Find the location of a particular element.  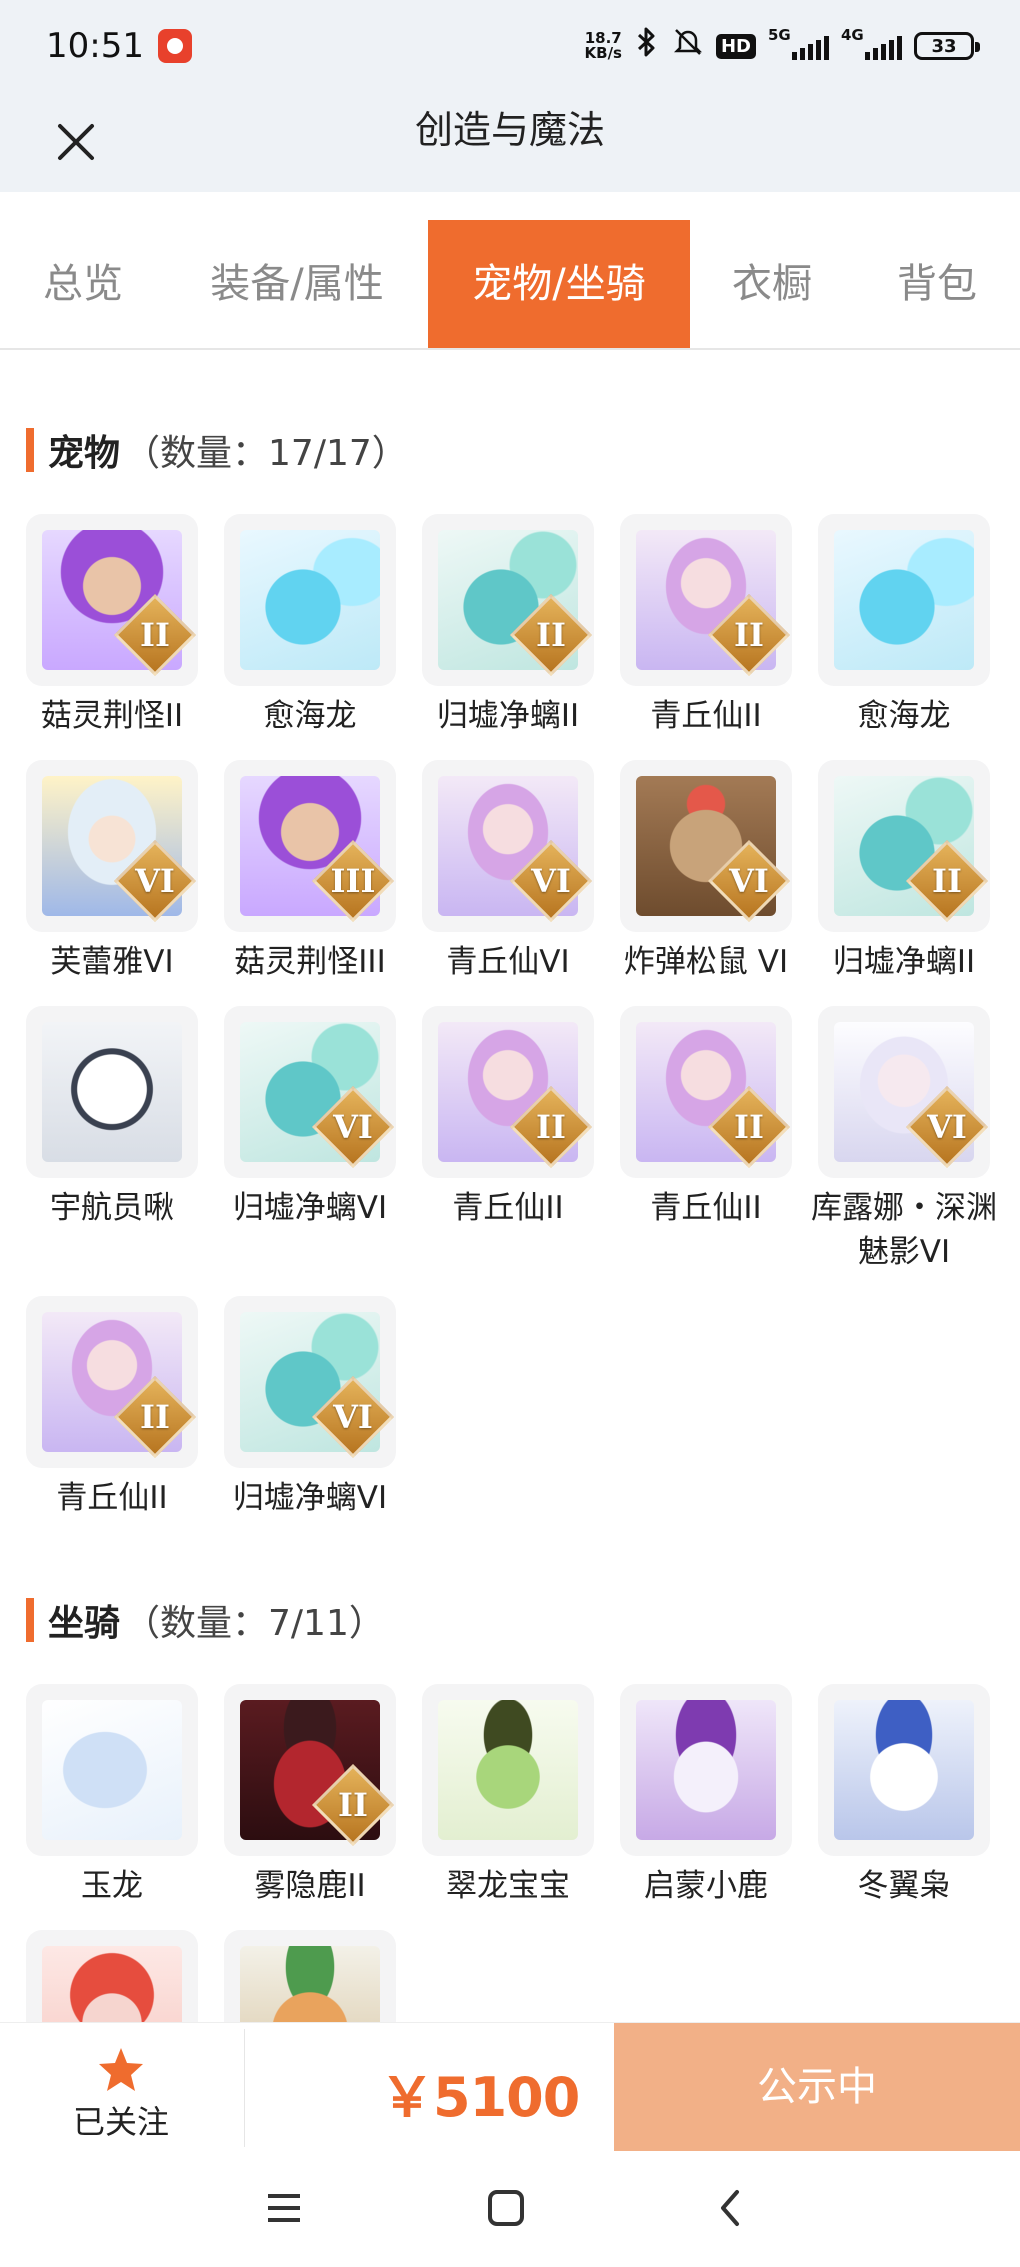

status-time: 10:51 is located at coordinates (95, 46).